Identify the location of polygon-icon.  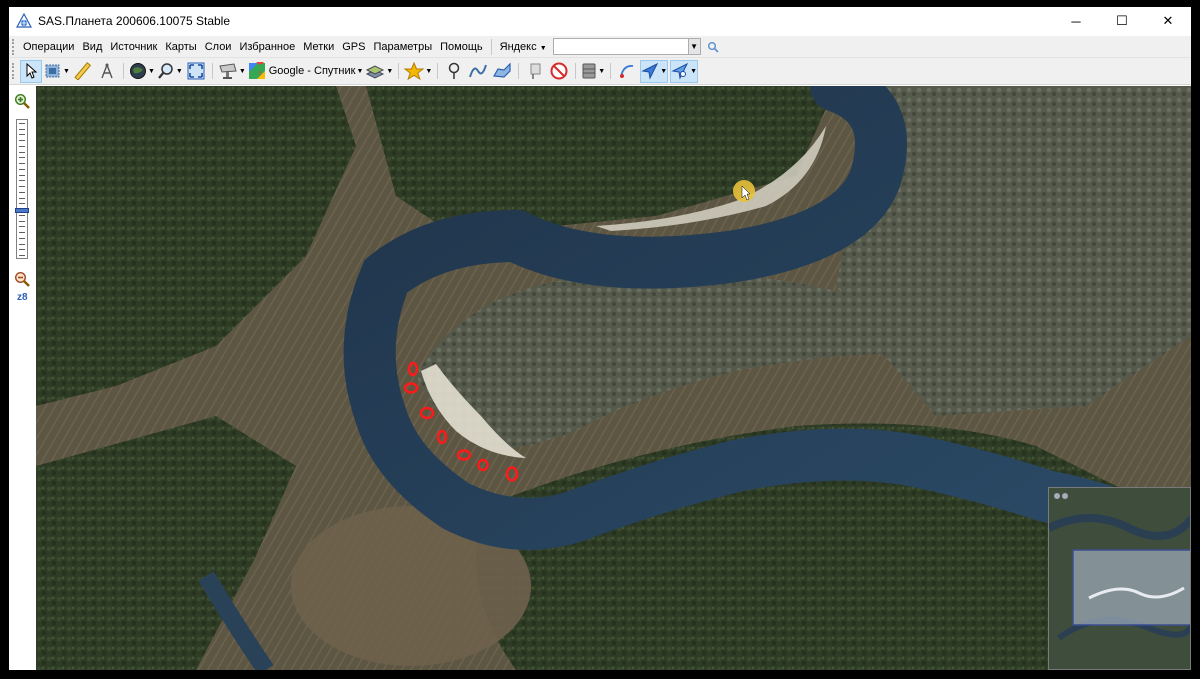
(502, 70).